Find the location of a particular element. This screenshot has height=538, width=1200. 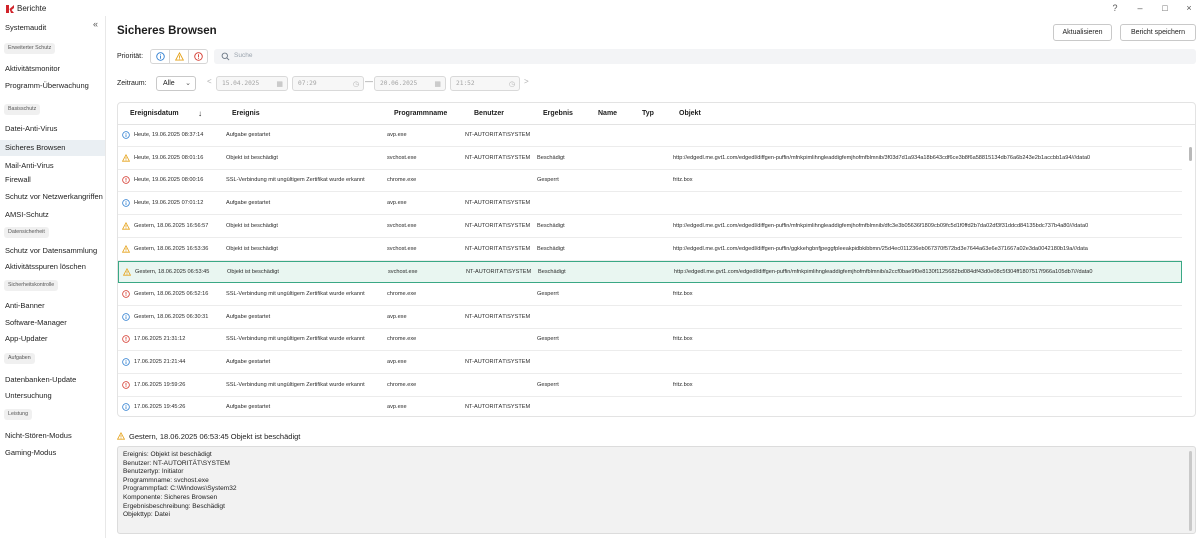

column-program: Programmname is located at coordinates (420, 113).